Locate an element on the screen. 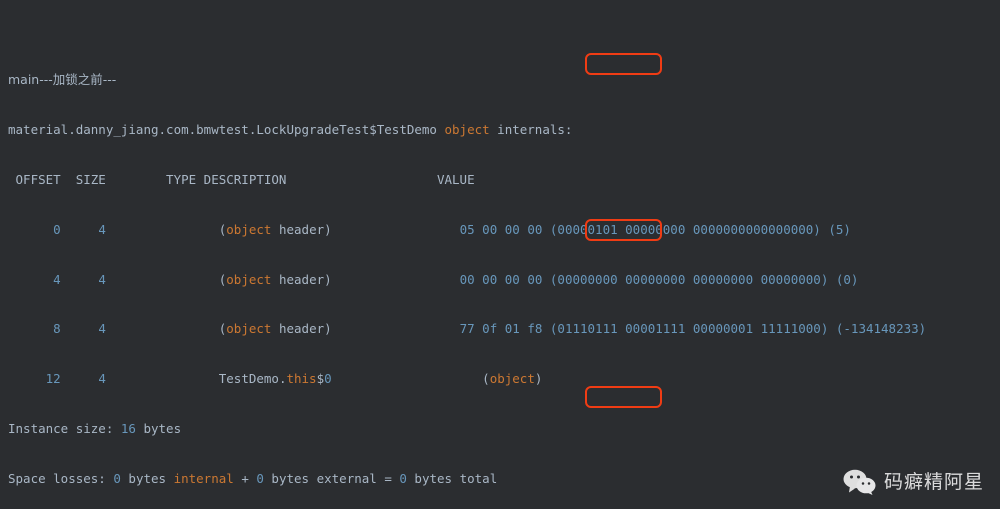 The image size is (1000, 509). column-header-row: OFFSET SIZE TYPE DESCRIPTION VALUE is located at coordinates (241, 179).